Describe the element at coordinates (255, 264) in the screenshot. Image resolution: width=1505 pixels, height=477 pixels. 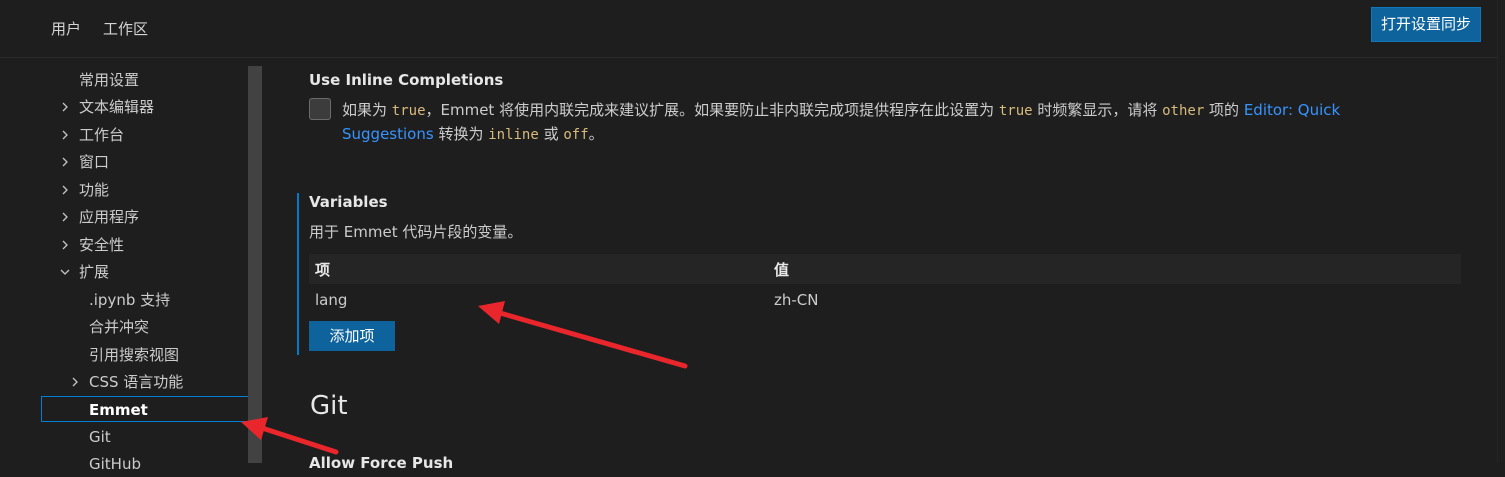
I see `toc-scrollbar` at that location.